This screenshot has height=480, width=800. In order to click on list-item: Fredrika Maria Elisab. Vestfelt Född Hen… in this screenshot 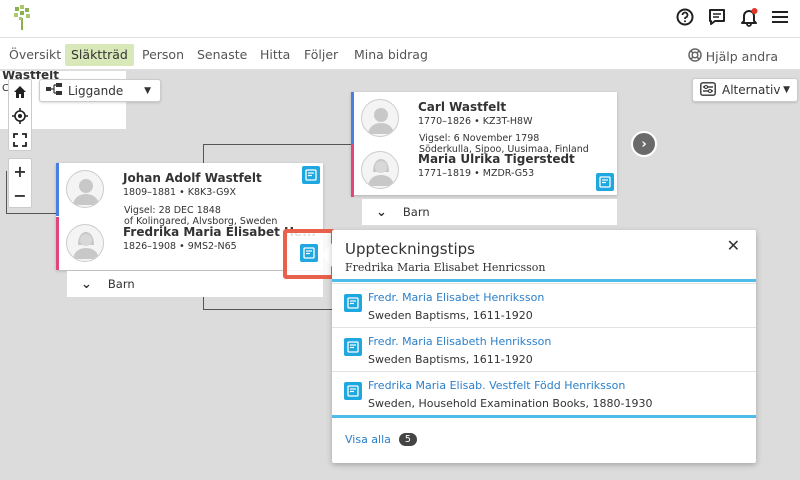, I will do `click(544, 393)`.